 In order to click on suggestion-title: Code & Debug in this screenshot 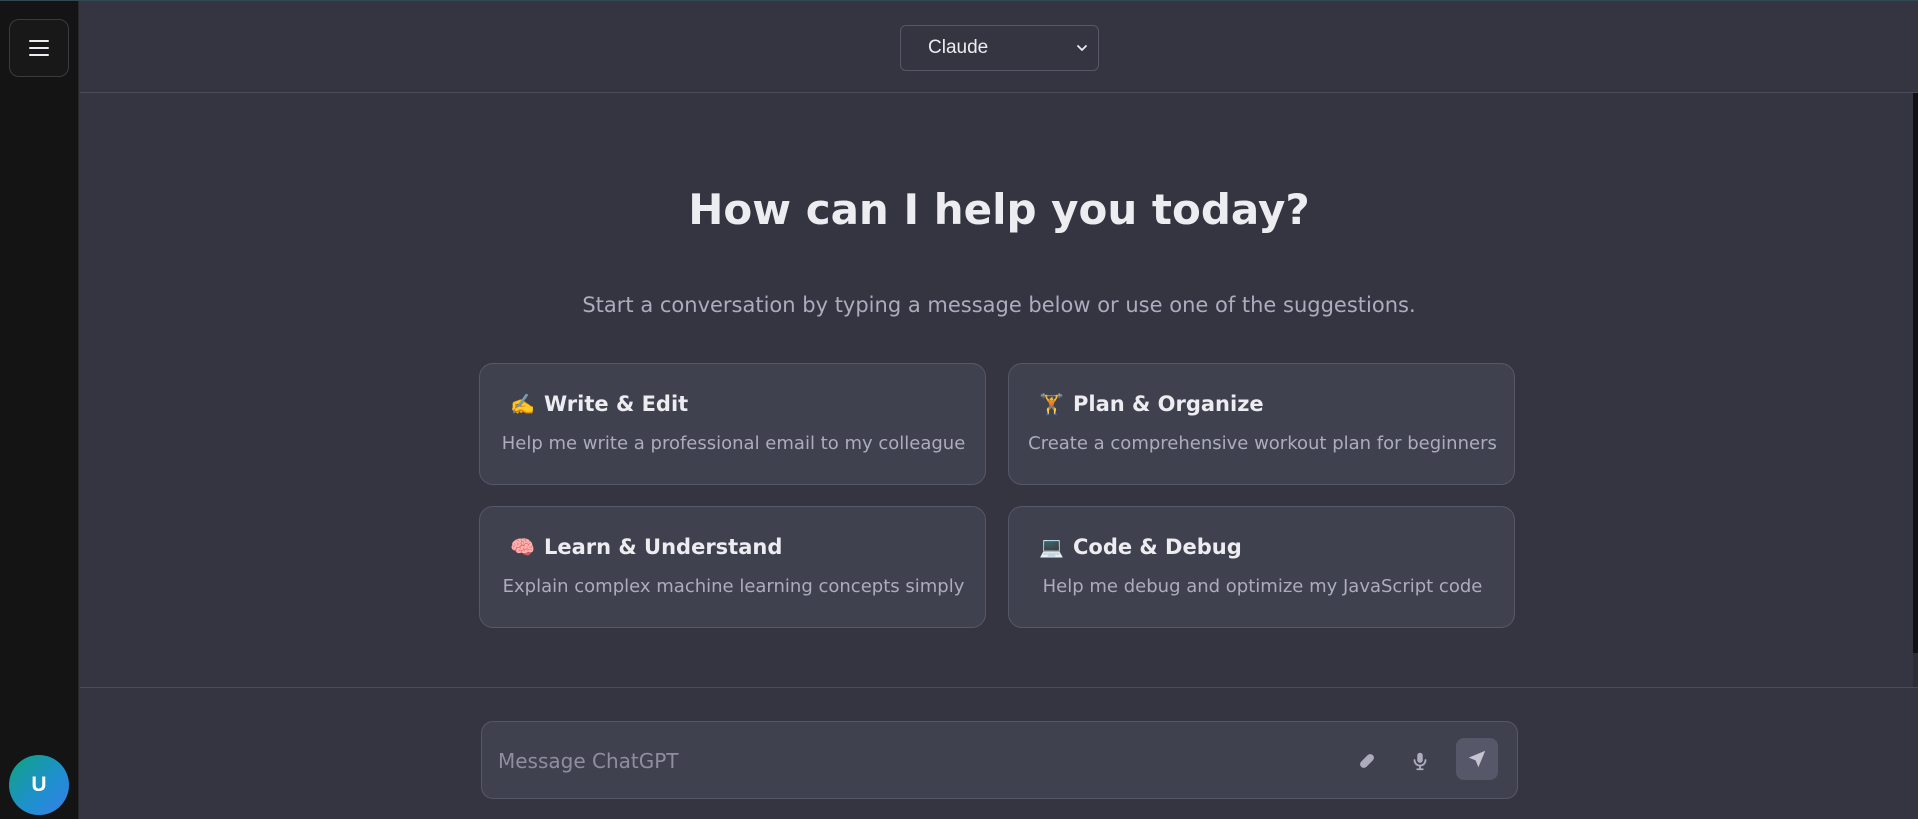, I will do `click(1157, 547)`.